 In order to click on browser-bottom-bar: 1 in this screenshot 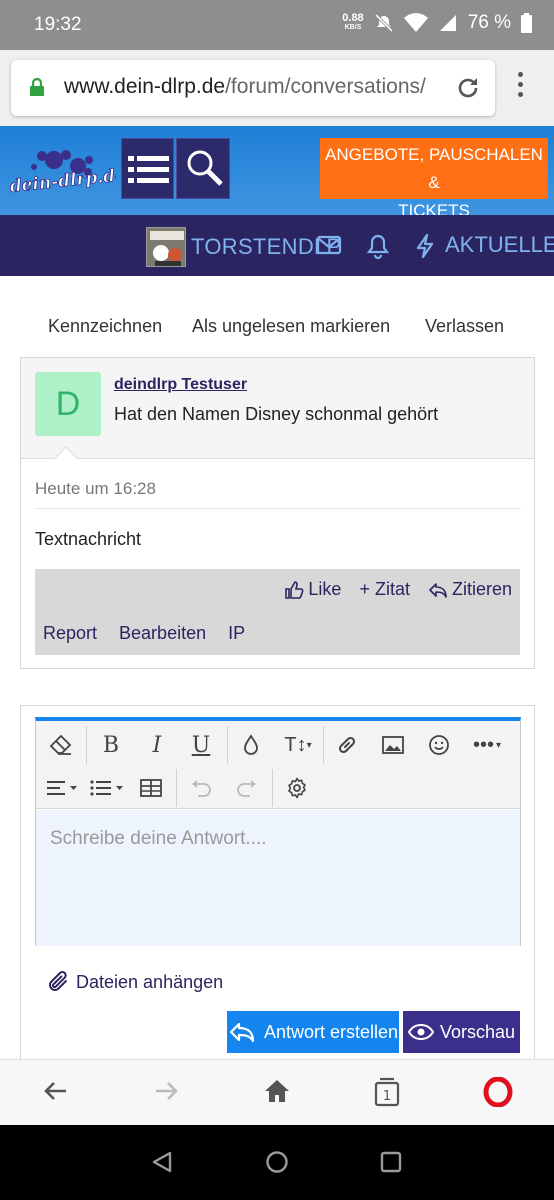, I will do `click(277, 1092)`.